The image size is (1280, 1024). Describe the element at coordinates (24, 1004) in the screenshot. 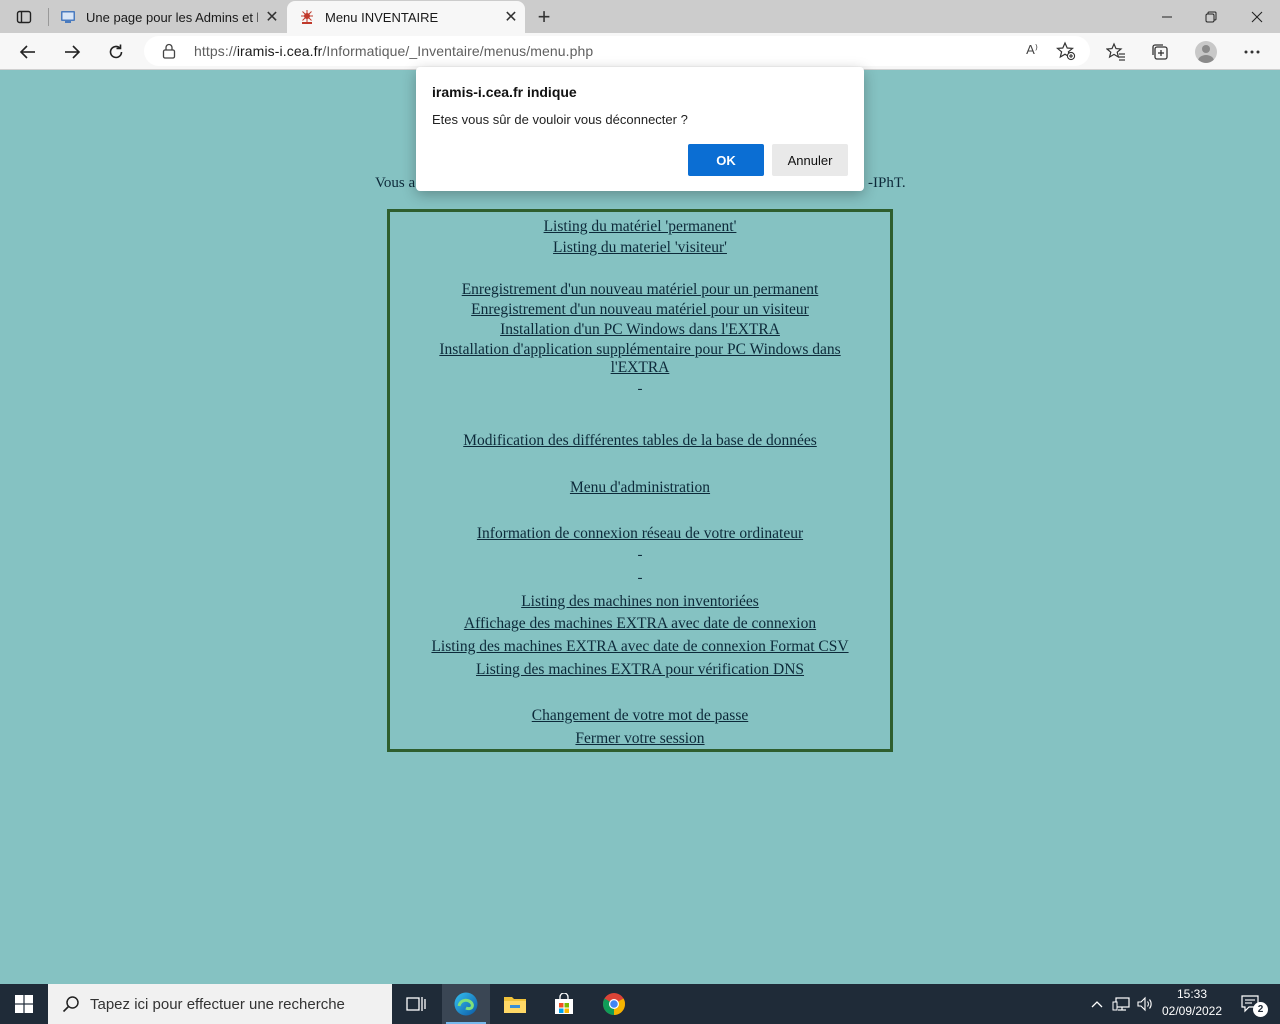

I see `windows-start-icon` at that location.